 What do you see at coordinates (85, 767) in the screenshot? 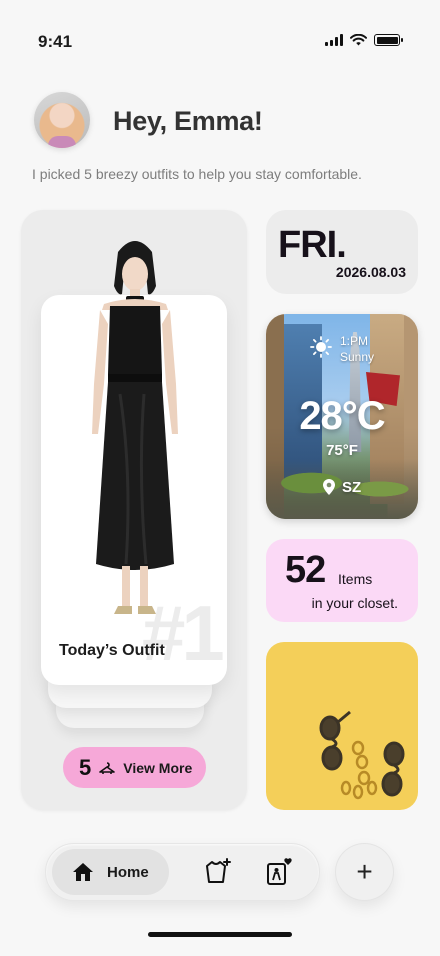
I see `view-more-count: 5` at bounding box center [85, 767].